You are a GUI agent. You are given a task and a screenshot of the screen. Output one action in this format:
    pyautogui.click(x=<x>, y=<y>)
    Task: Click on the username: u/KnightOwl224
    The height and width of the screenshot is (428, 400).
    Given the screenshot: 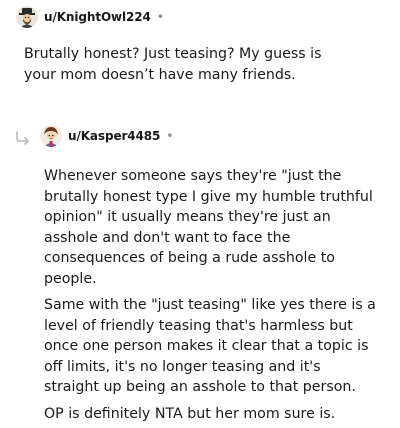 What is the action you would take?
    pyautogui.click(x=97, y=17)
    